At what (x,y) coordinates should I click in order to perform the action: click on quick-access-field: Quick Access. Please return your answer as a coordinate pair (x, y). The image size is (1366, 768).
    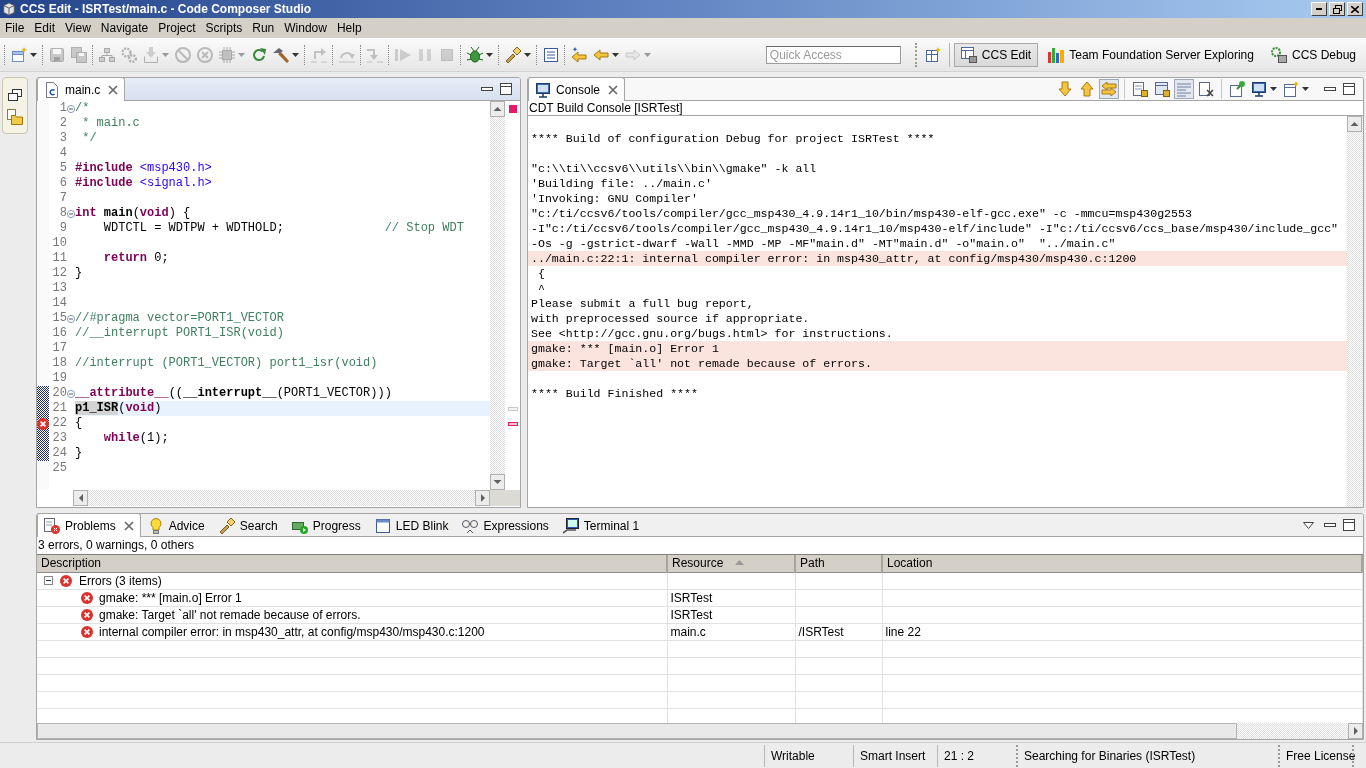
    Looking at the image, I should click on (833, 54).